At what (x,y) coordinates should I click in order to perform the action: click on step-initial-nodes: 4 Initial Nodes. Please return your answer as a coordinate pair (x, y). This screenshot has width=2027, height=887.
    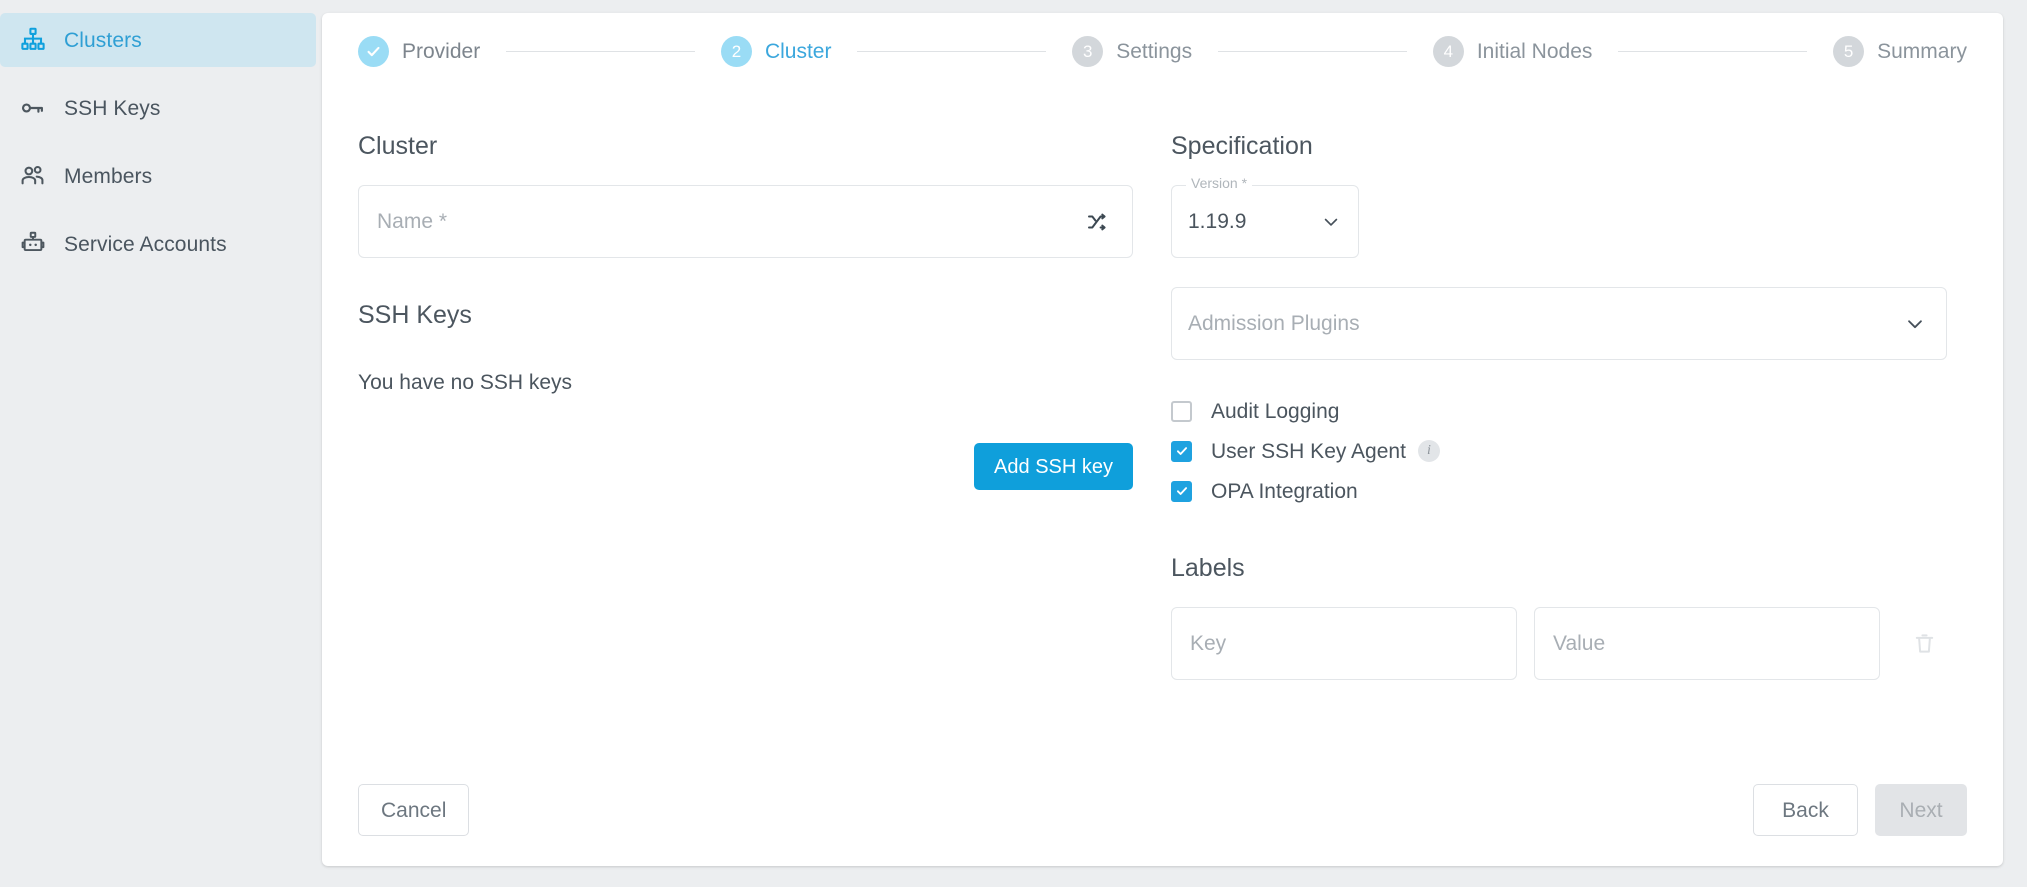
    Looking at the image, I should click on (1512, 51).